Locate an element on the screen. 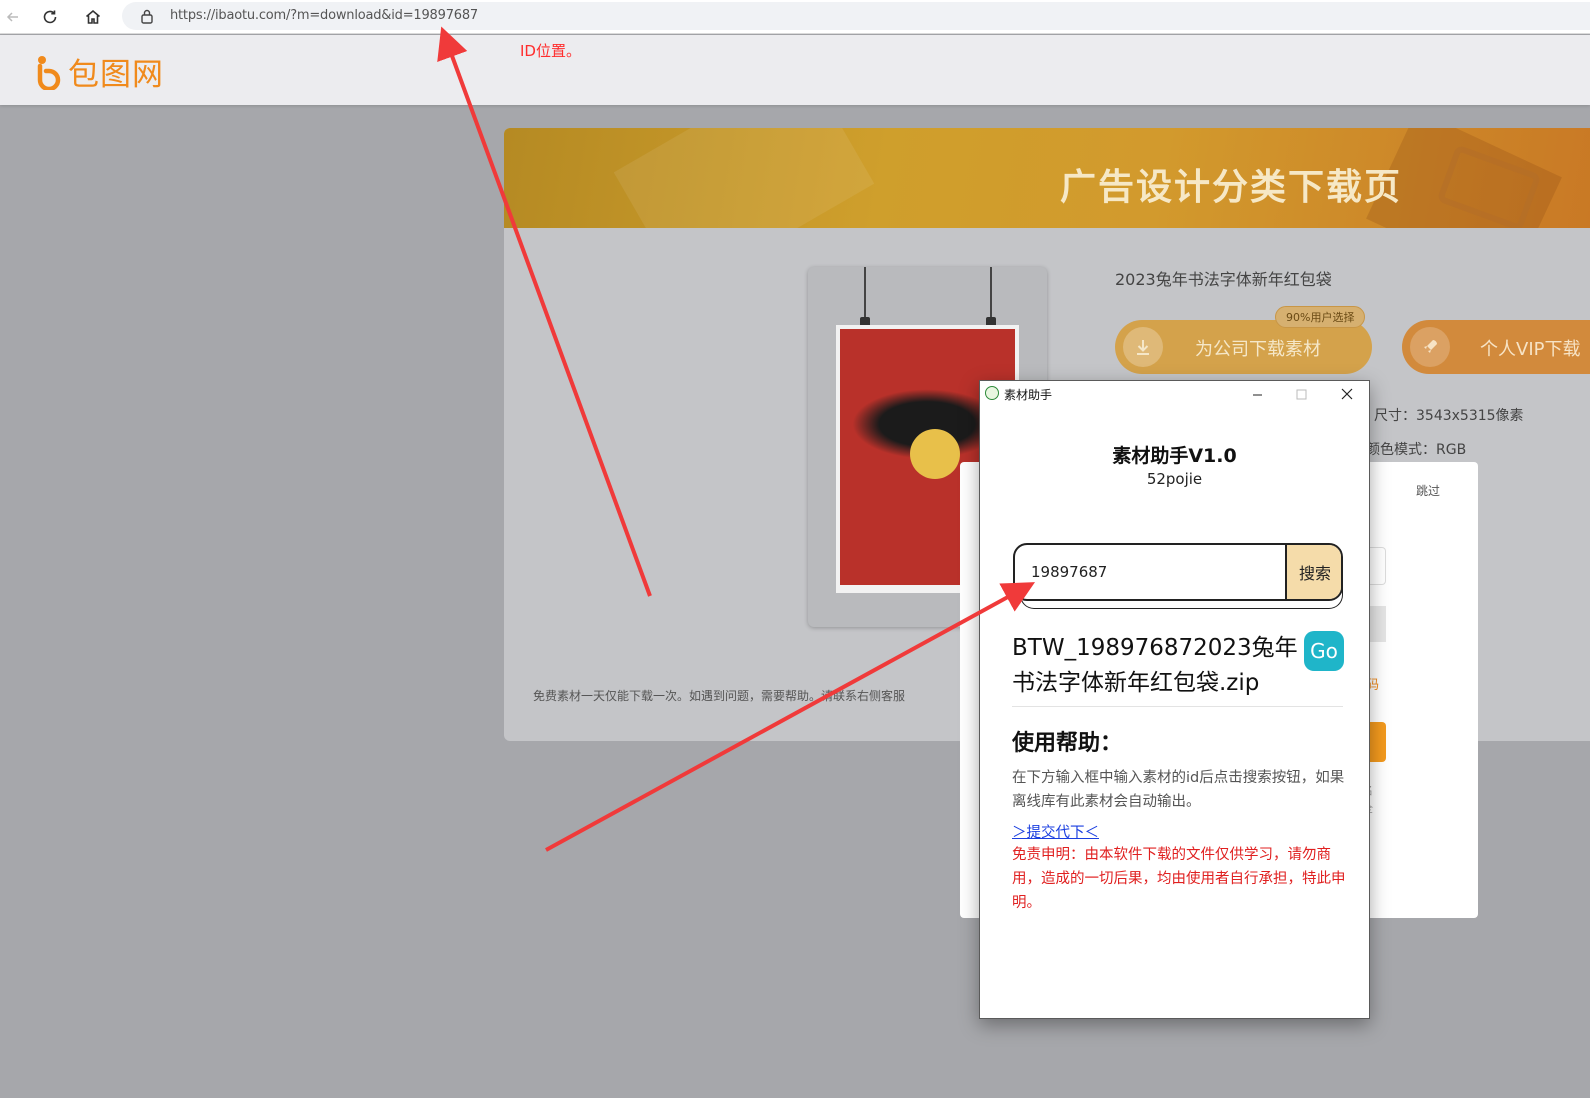 Image resolution: width=1590 pixels, height=1098 pixels. submit-request-link: ＞提交代下＜ is located at coordinates (1055, 831).